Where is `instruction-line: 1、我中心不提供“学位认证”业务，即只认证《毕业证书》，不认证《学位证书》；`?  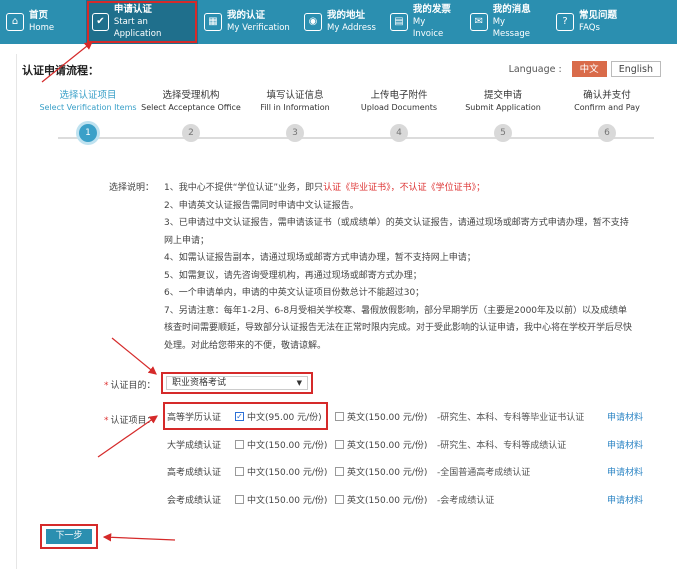
instruction-line: 1、我中心不提供“学位认证”业务，即只认证《毕业证书》，不认证《学位证书》； is located at coordinates (325, 188).